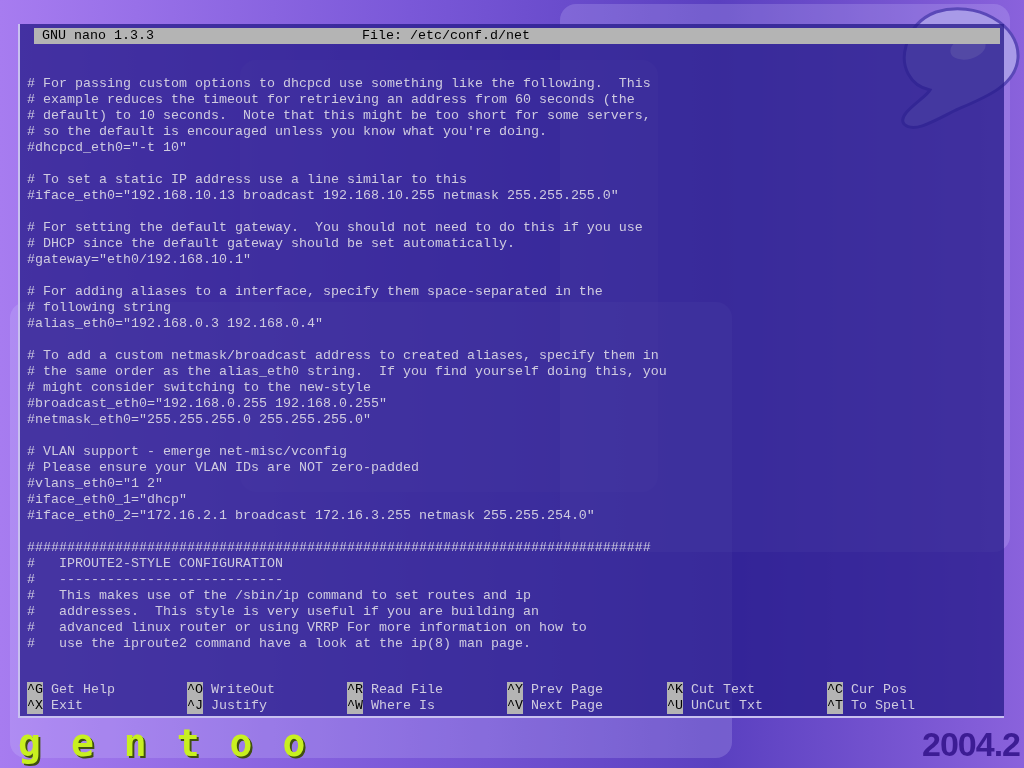 The width and height of the screenshot is (1024, 768). What do you see at coordinates (35, 706) in the screenshot?
I see `shortcut-key: ^X` at bounding box center [35, 706].